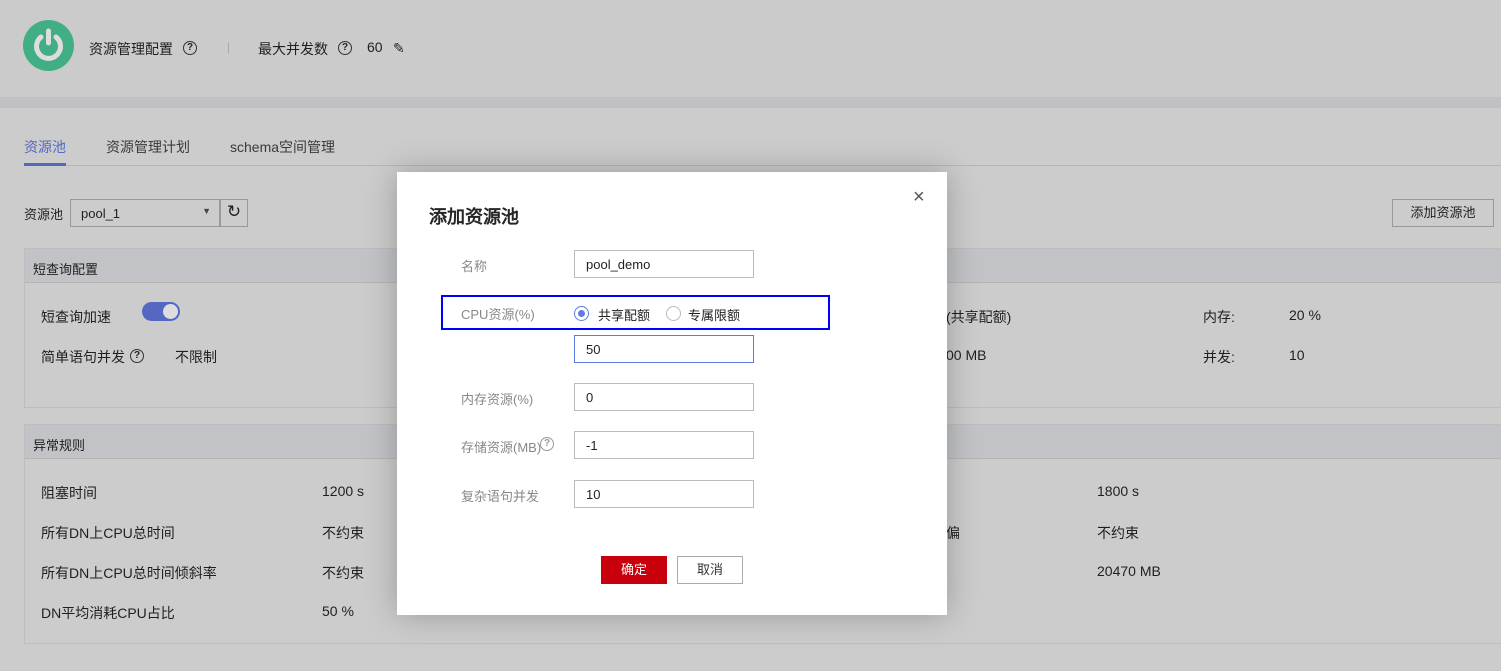  What do you see at coordinates (282, 147) in the screenshot?
I see `tab-schema-space: schema空间管理` at bounding box center [282, 147].